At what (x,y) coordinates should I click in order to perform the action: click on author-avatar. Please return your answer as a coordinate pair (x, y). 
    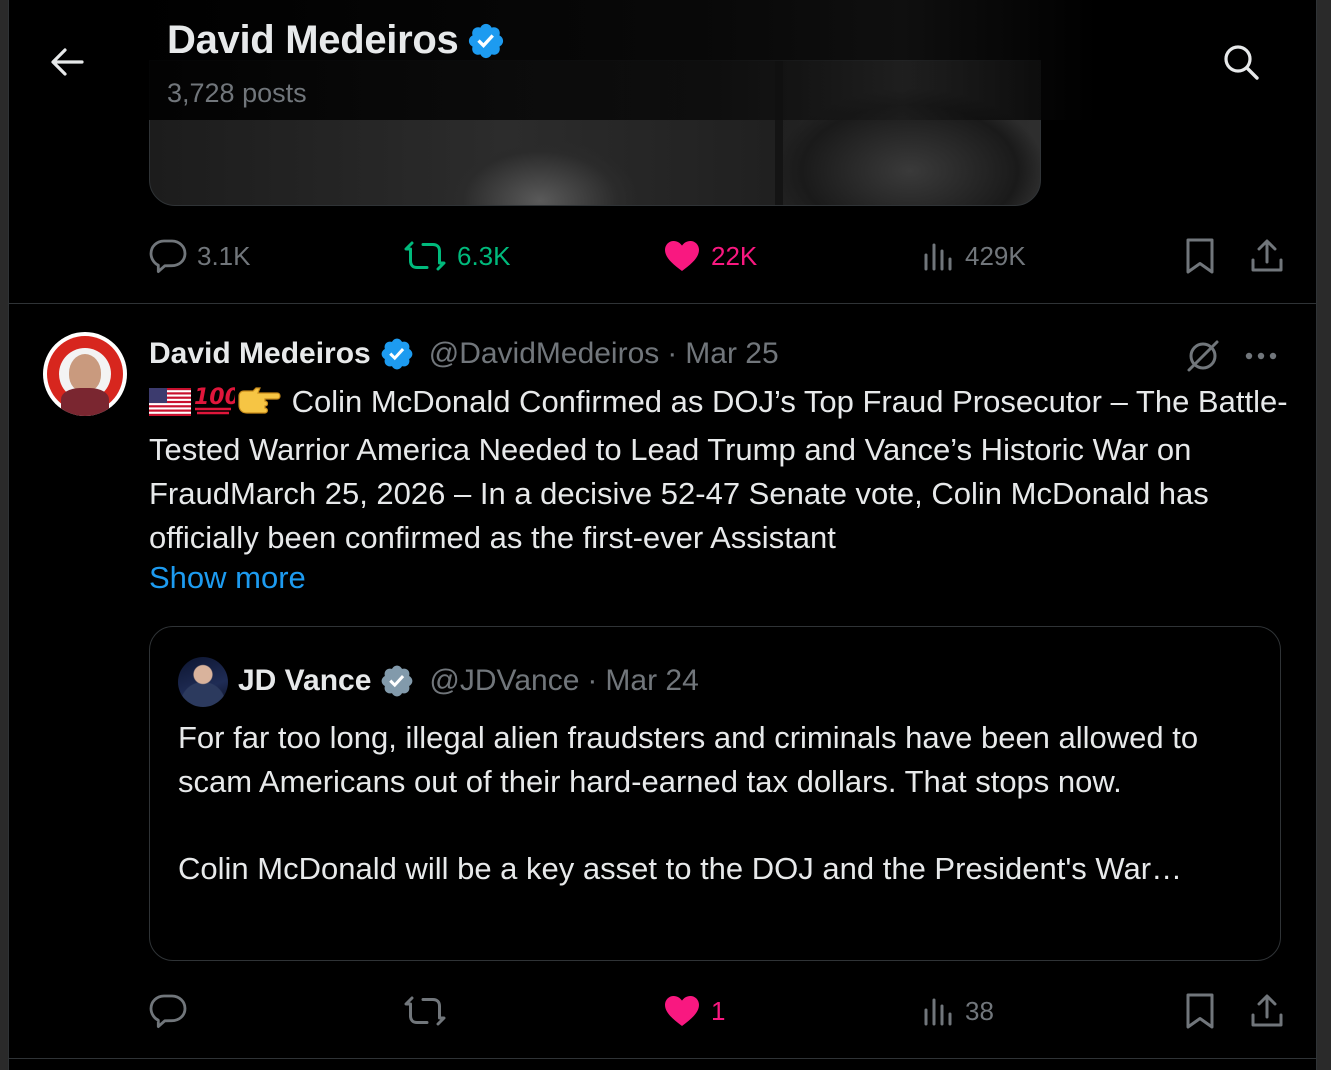
    Looking at the image, I should click on (85, 374).